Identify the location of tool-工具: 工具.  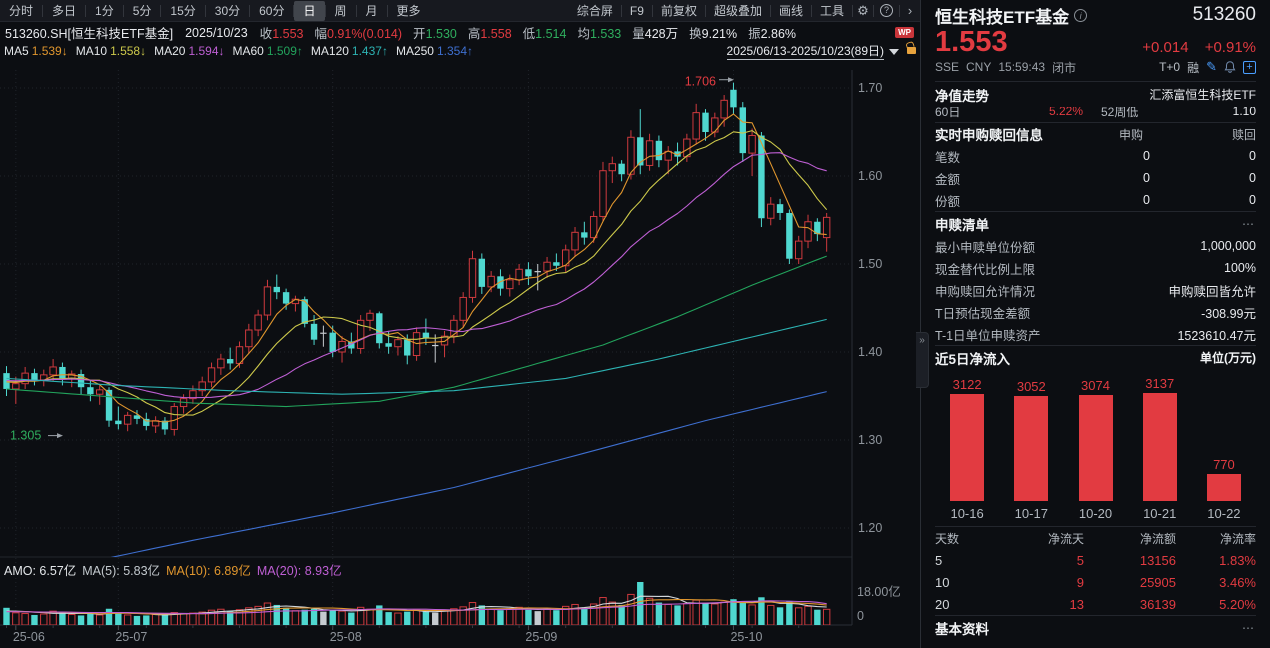
(832, 10).